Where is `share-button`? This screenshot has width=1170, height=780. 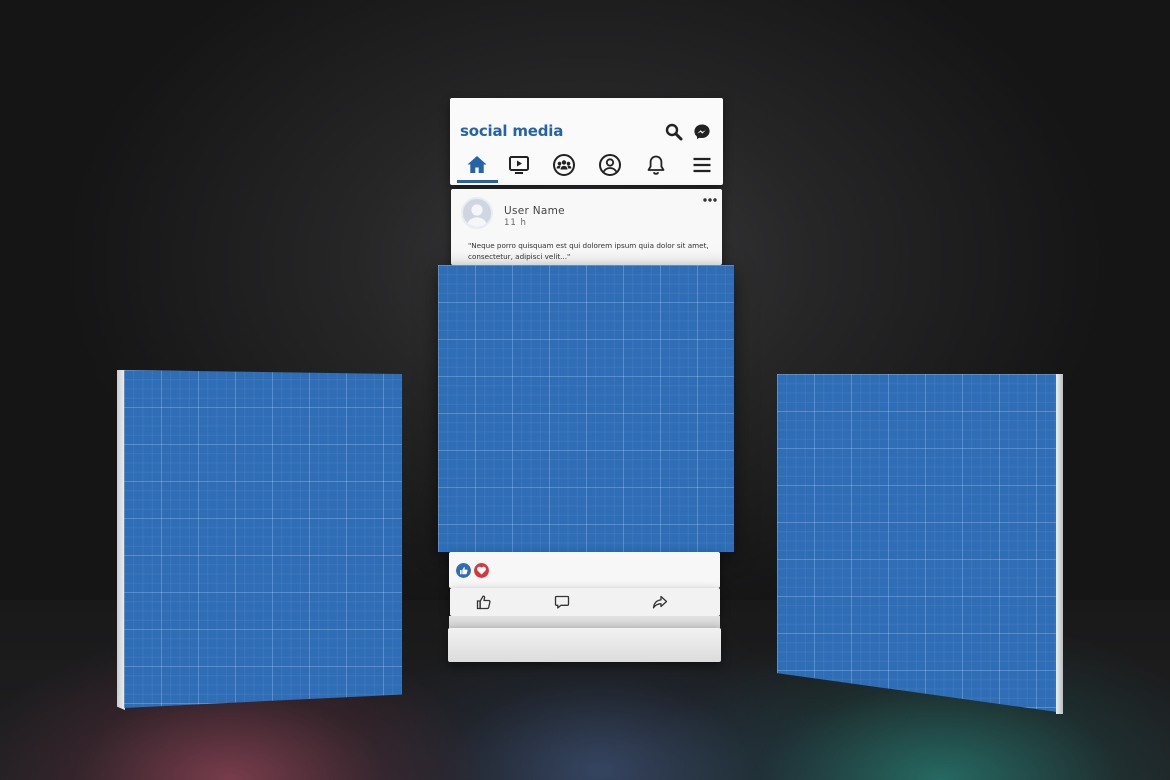 share-button is located at coordinates (660, 602).